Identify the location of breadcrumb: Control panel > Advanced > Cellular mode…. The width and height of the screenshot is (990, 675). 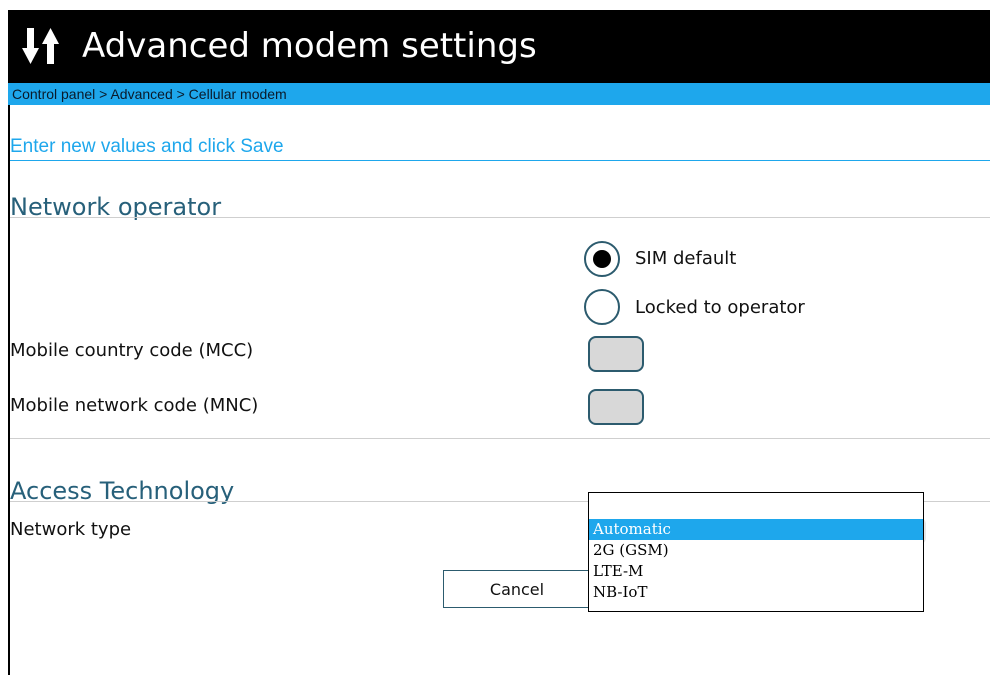
(499, 94).